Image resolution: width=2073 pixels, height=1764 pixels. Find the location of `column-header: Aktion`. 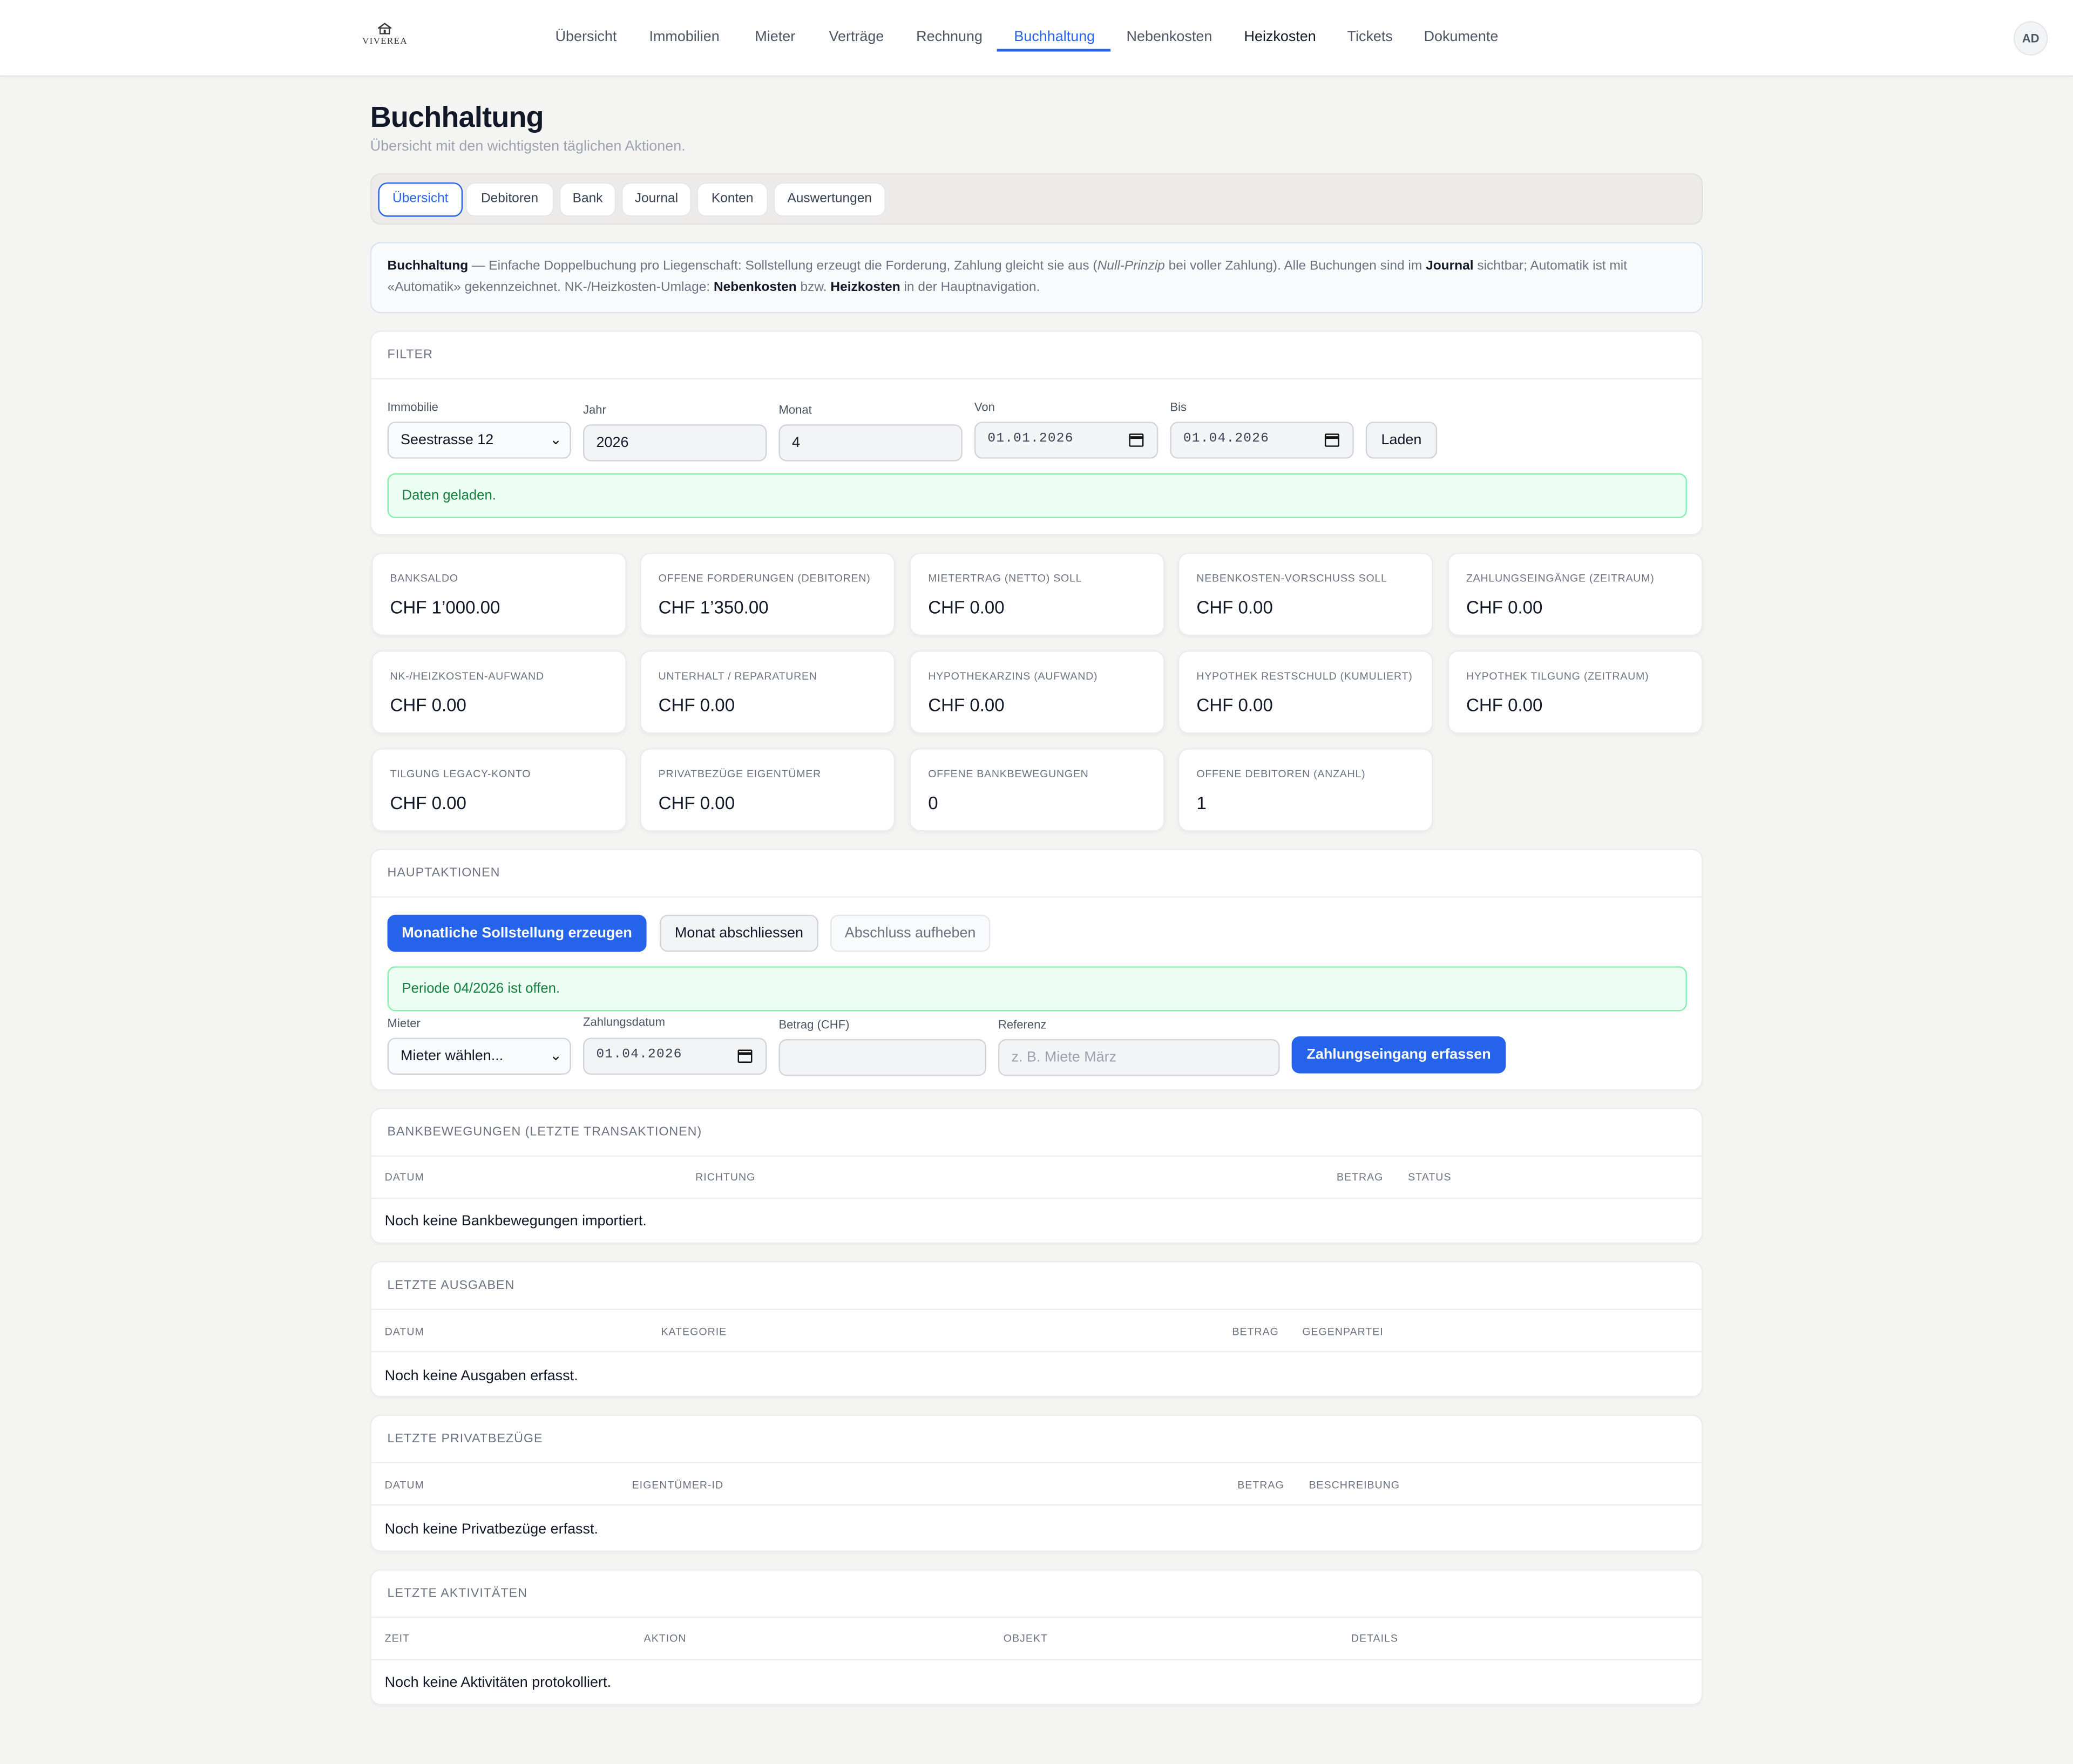

column-header: Aktion is located at coordinates (665, 1638).